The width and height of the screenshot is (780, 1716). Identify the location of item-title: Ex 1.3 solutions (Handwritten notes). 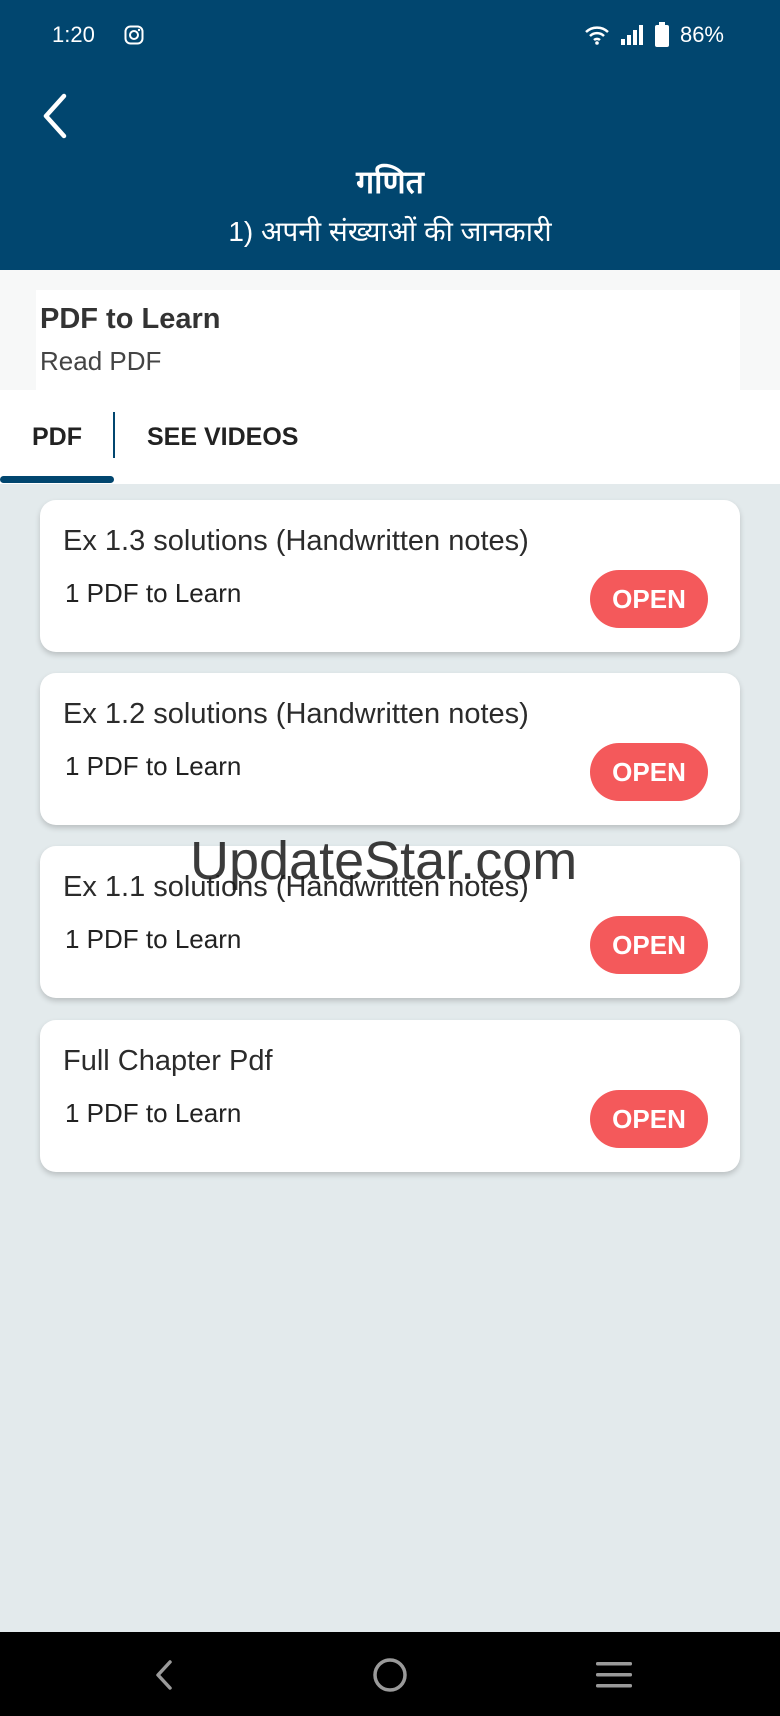
(296, 541).